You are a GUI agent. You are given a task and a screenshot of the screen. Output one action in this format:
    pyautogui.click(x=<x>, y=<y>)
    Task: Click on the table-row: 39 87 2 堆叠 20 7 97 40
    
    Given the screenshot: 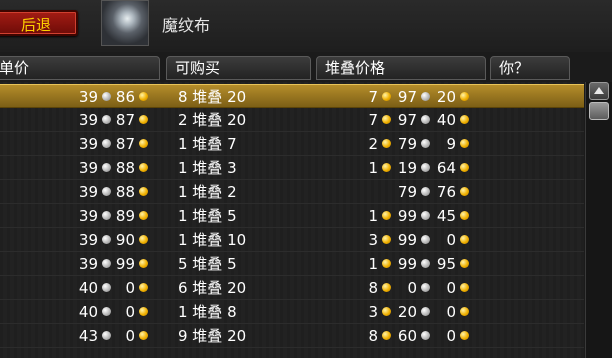 What is the action you would take?
    pyautogui.click(x=292, y=120)
    